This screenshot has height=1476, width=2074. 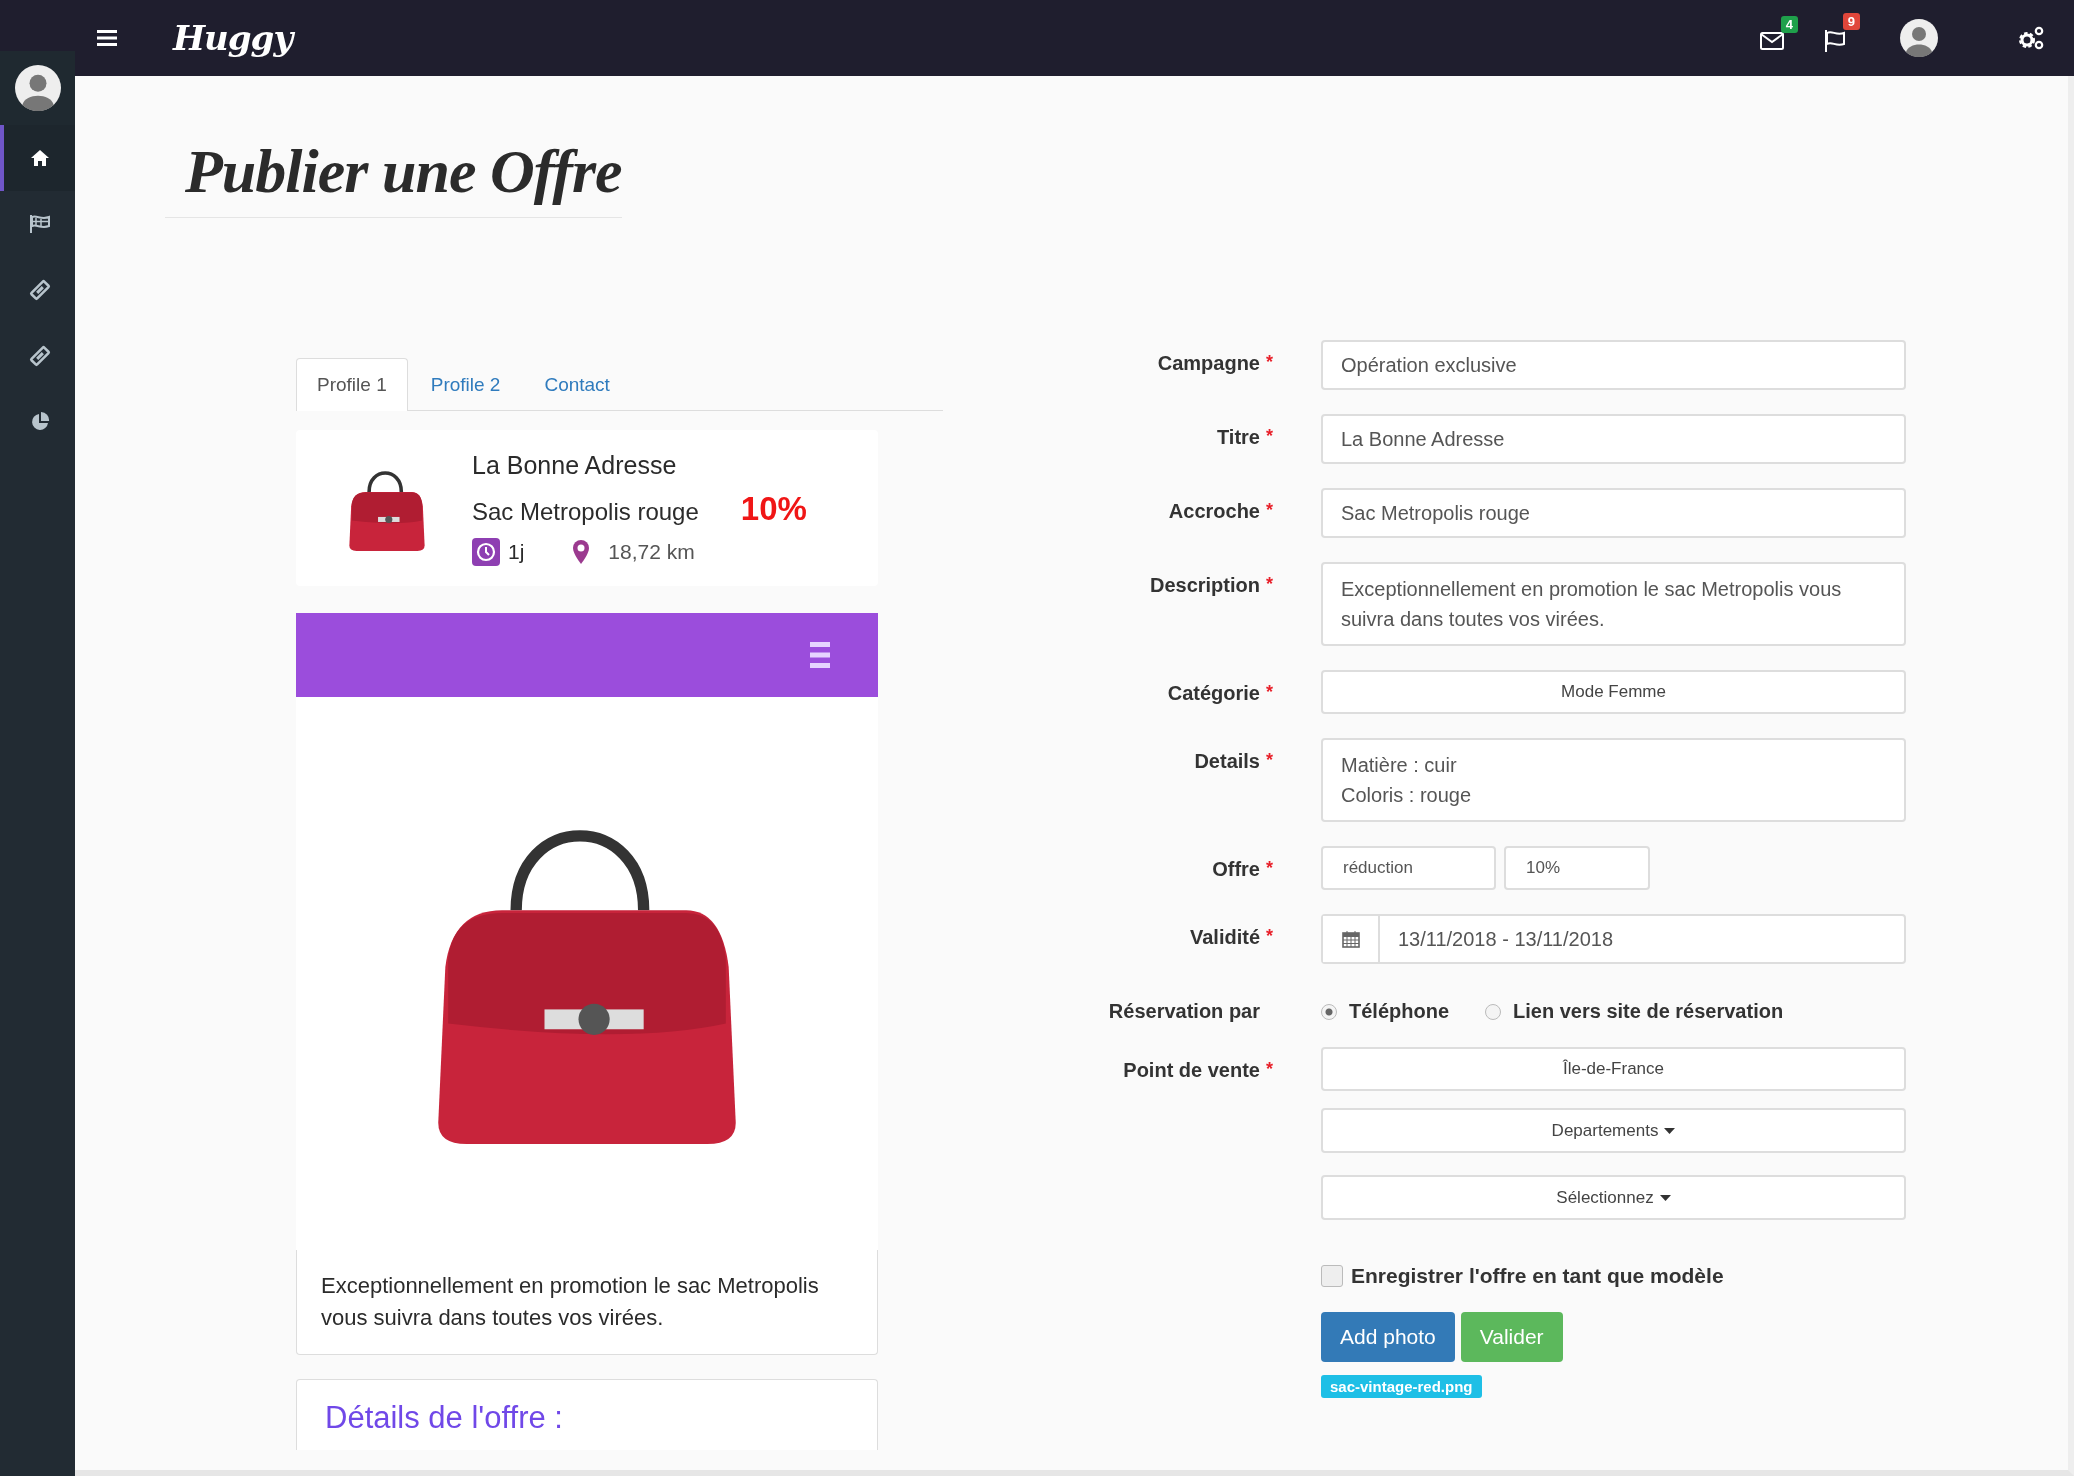 I want to click on input-field: réduction, so click(x=1408, y=868).